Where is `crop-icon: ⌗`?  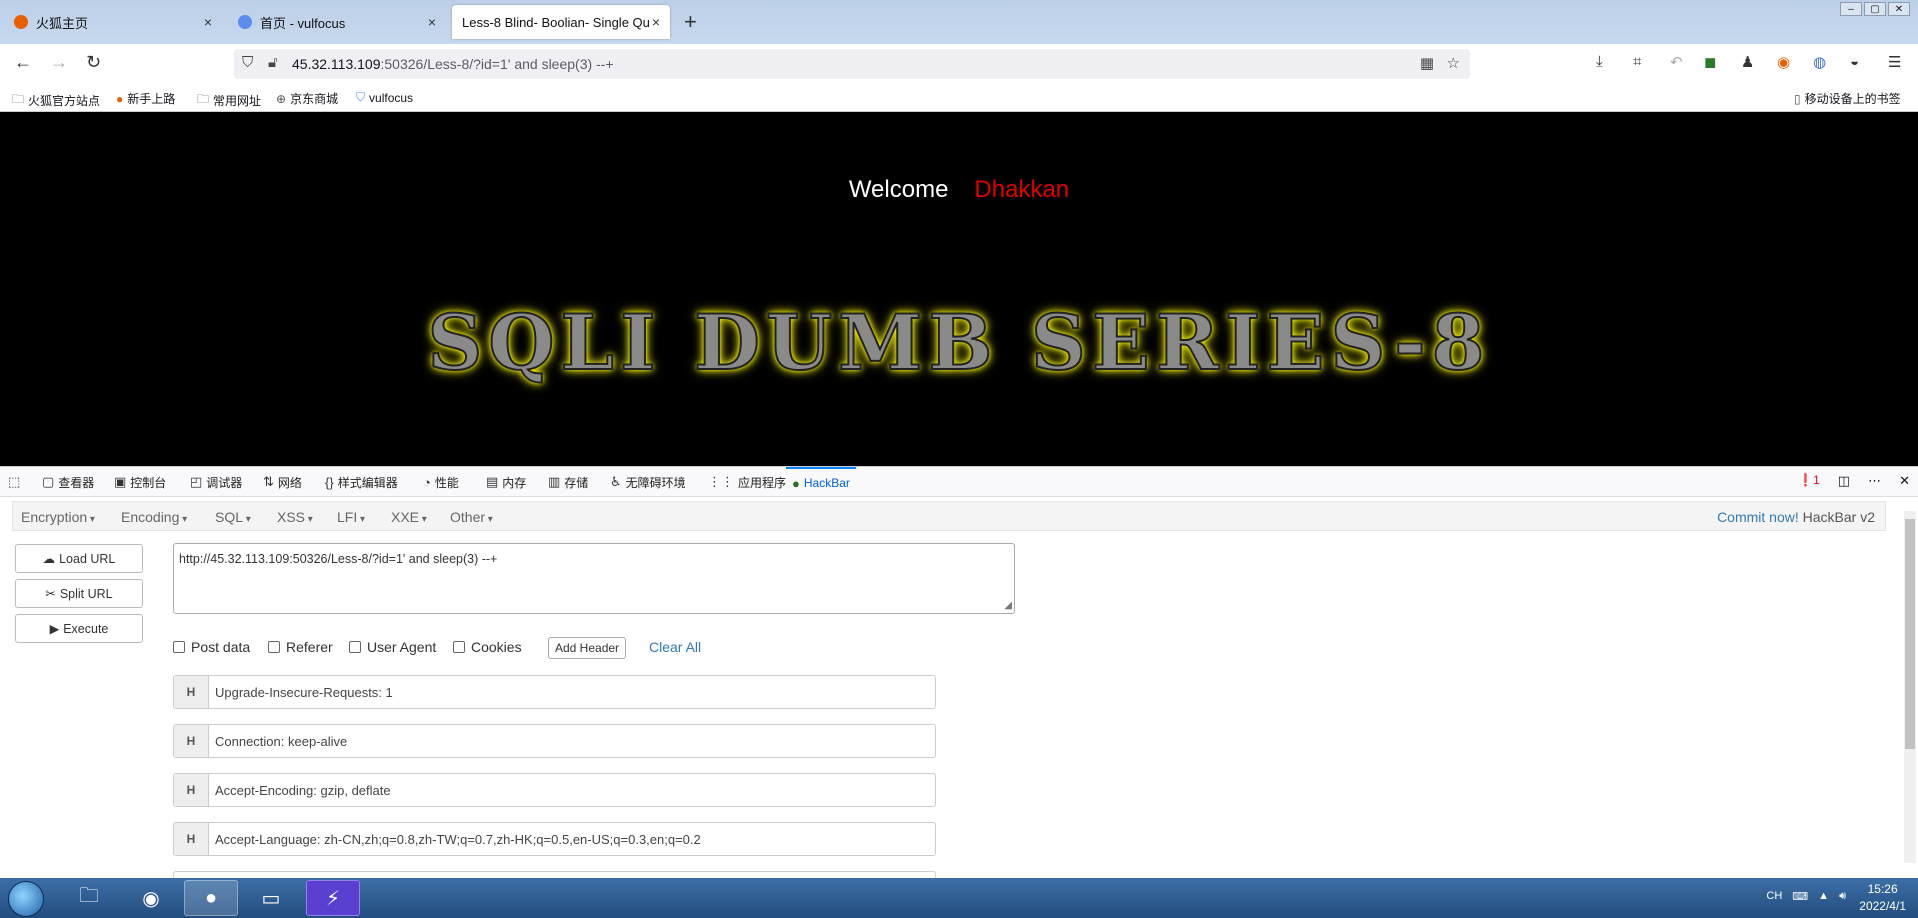 crop-icon: ⌗ is located at coordinates (1637, 61).